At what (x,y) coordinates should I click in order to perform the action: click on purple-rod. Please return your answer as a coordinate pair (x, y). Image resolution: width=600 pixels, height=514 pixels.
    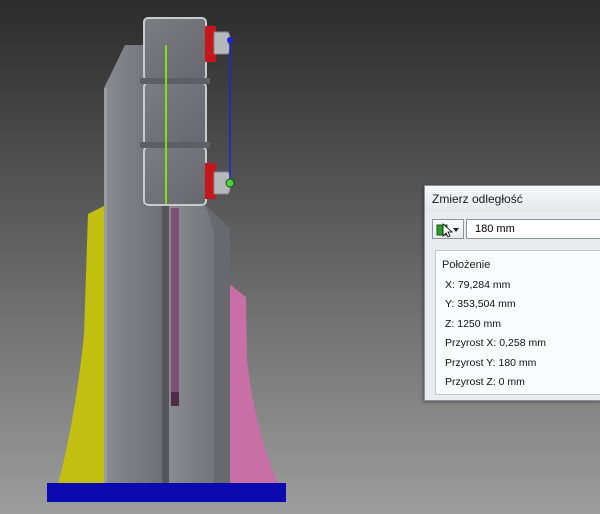
    Looking at the image, I should click on (175, 306).